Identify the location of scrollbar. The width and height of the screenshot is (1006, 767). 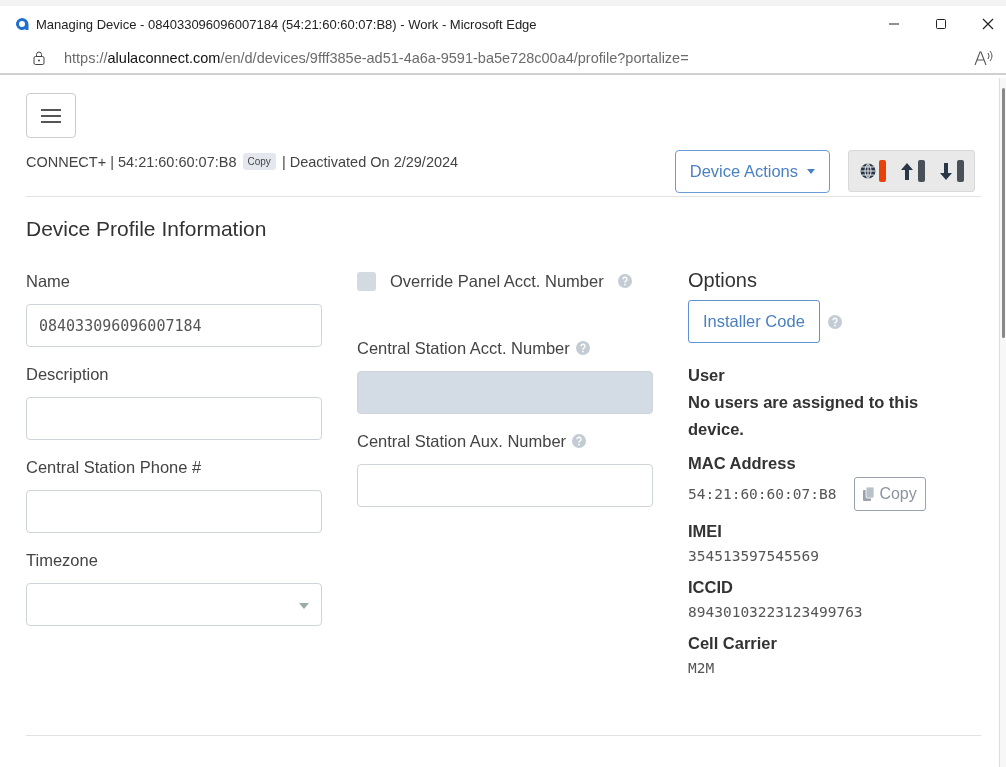
(1002, 422).